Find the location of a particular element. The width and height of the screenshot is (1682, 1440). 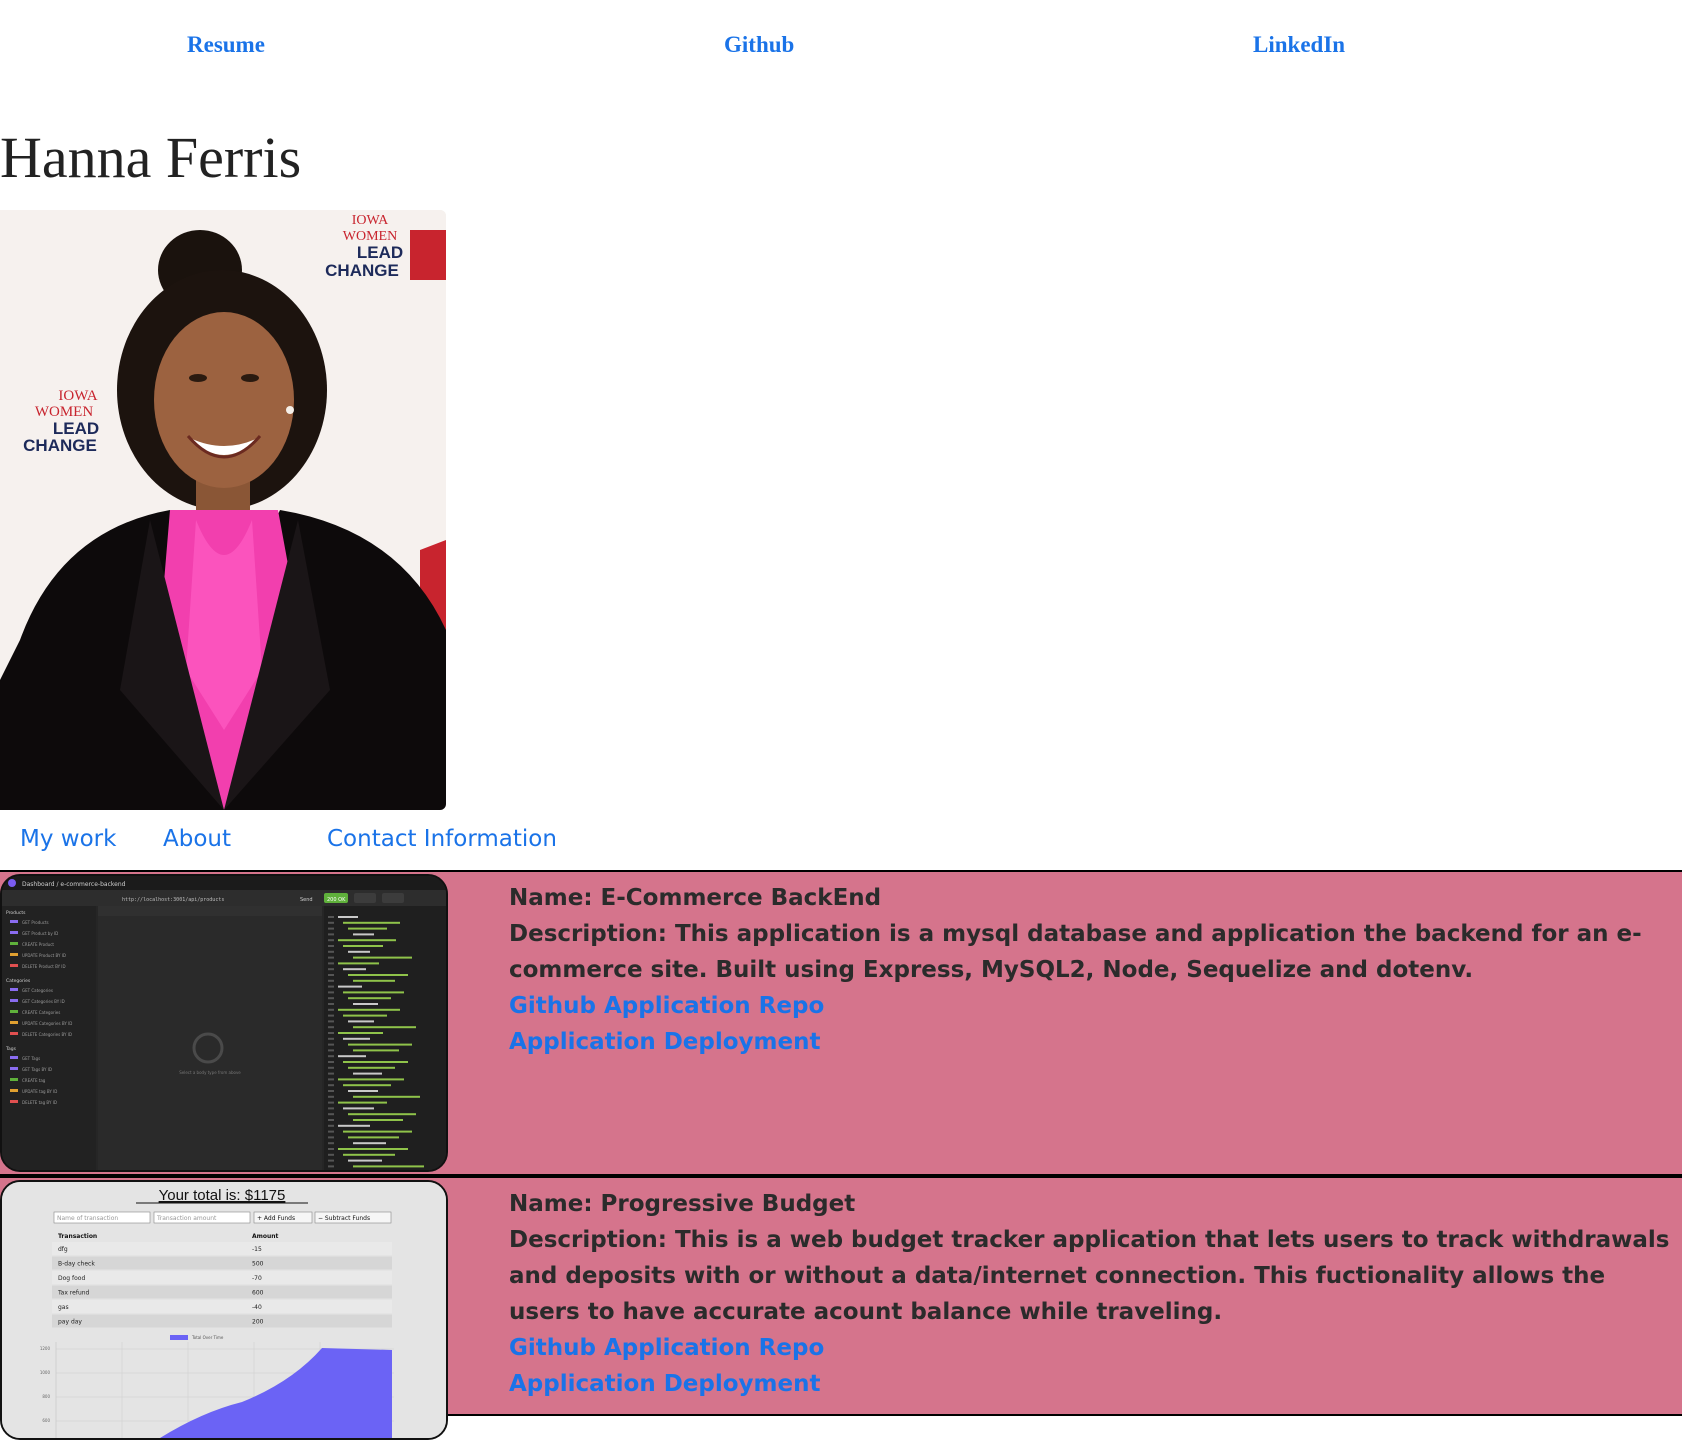

request-url: http://localhost:3001/api/products is located at coordinates (173, 900).